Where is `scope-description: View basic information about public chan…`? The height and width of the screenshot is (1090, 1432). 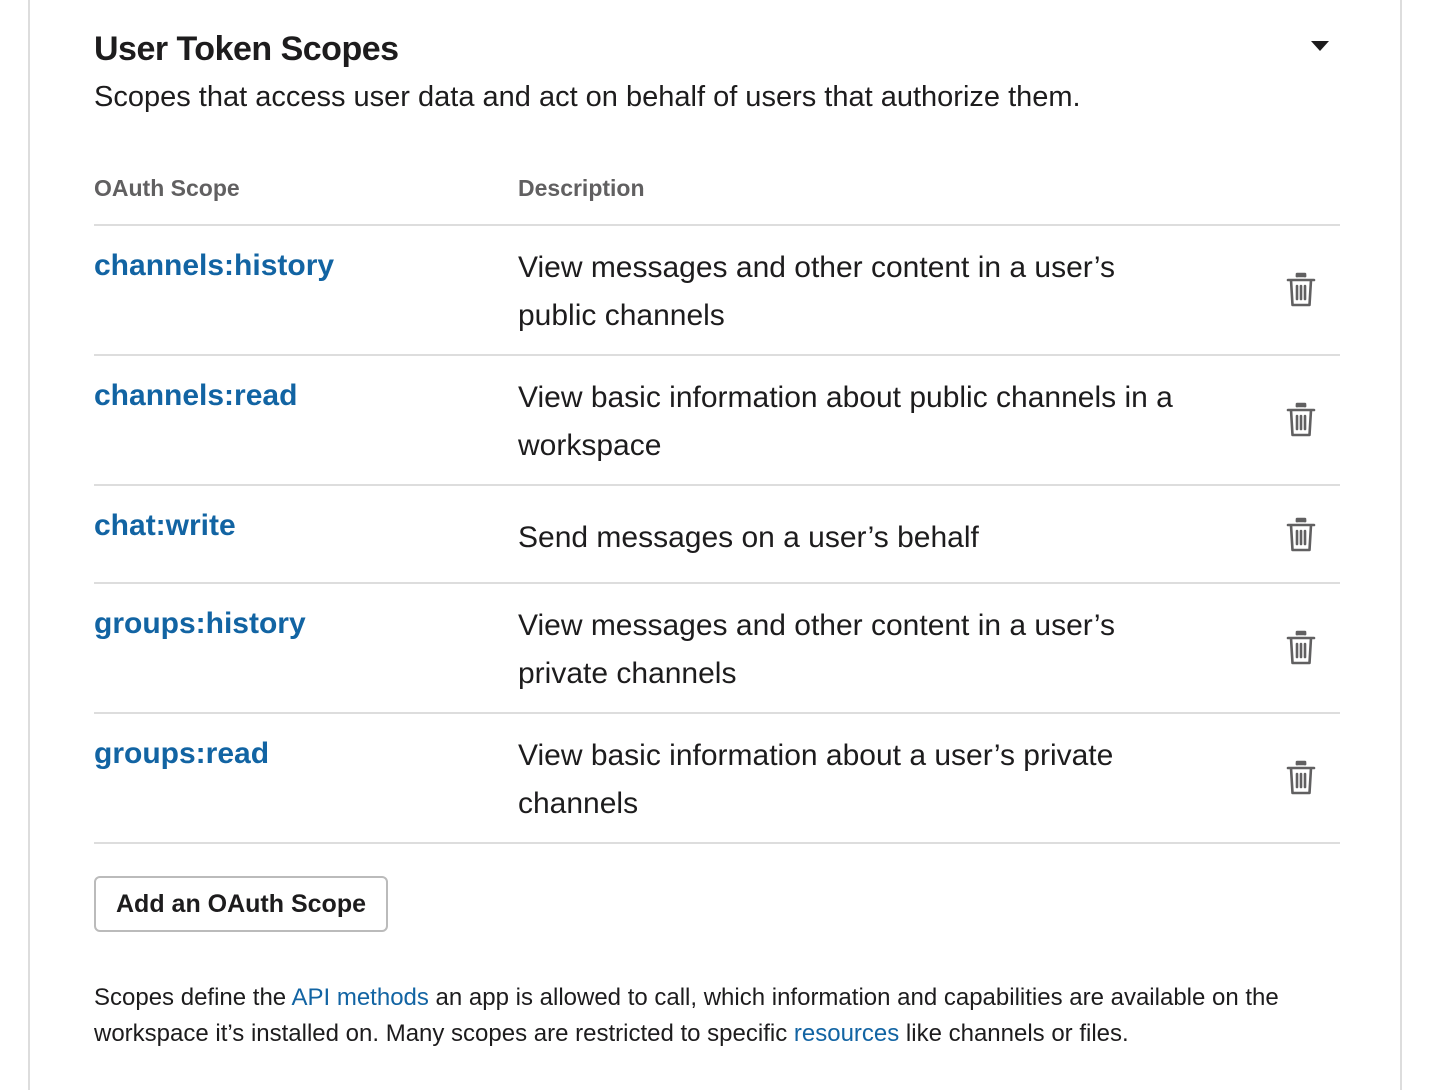 scope-description: View basic information about public chan… is located at coordinates (845, 421).